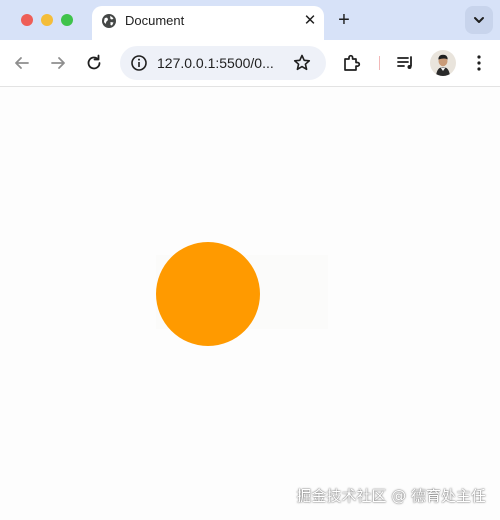  I want to click on tab-document: Document ✕, so click(208, 23).